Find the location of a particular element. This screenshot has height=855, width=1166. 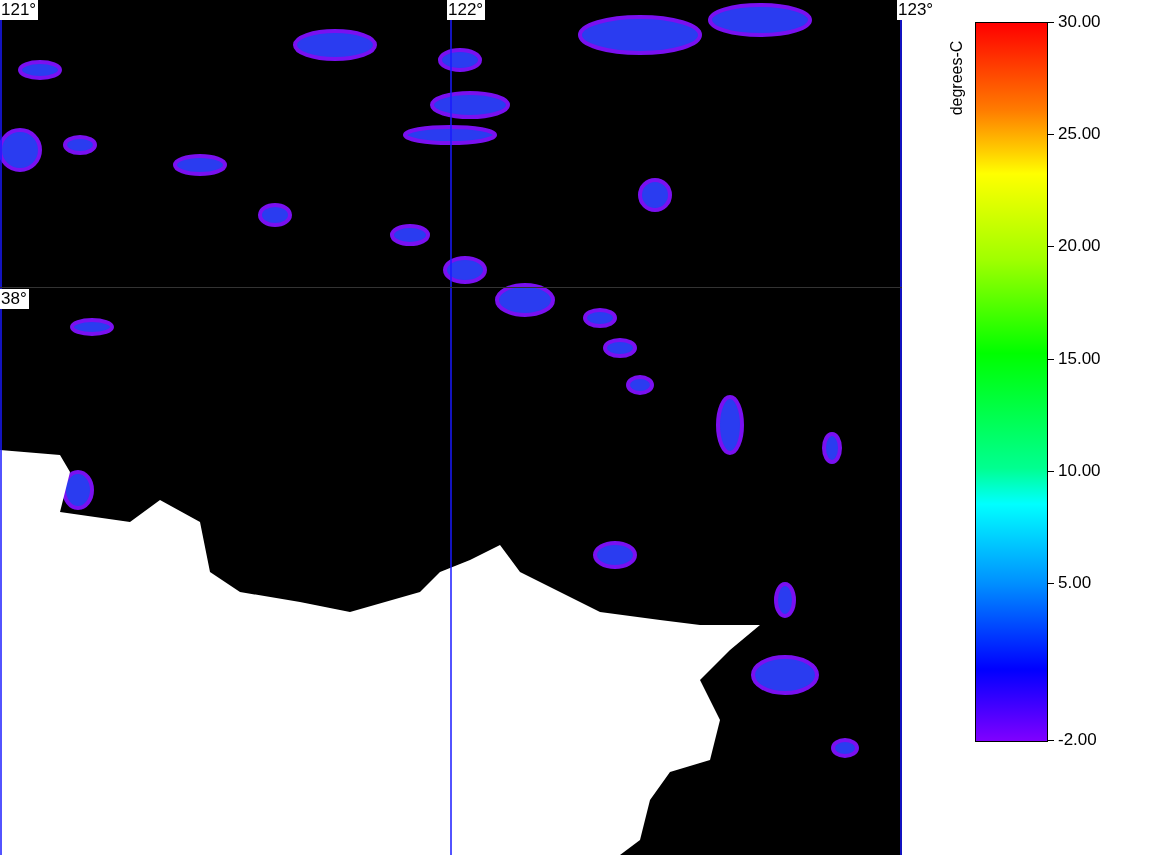

tick-label: 25.00 is located at coordinates (1079, 134).